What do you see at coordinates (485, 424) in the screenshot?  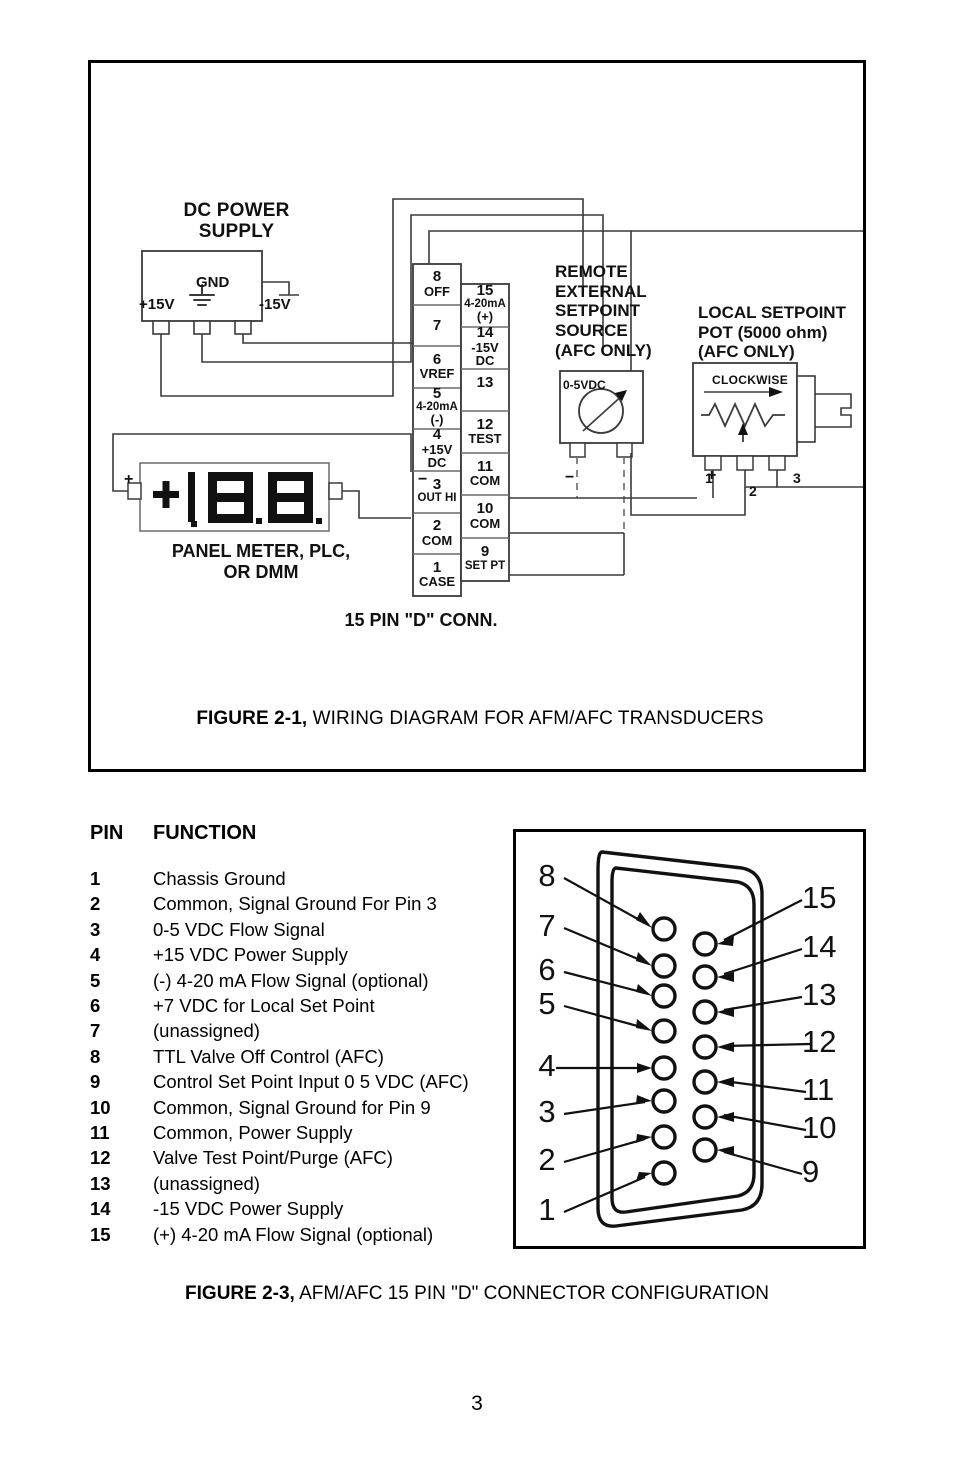 I see `pin-block-number: 12` at bounding box center [485, 424].